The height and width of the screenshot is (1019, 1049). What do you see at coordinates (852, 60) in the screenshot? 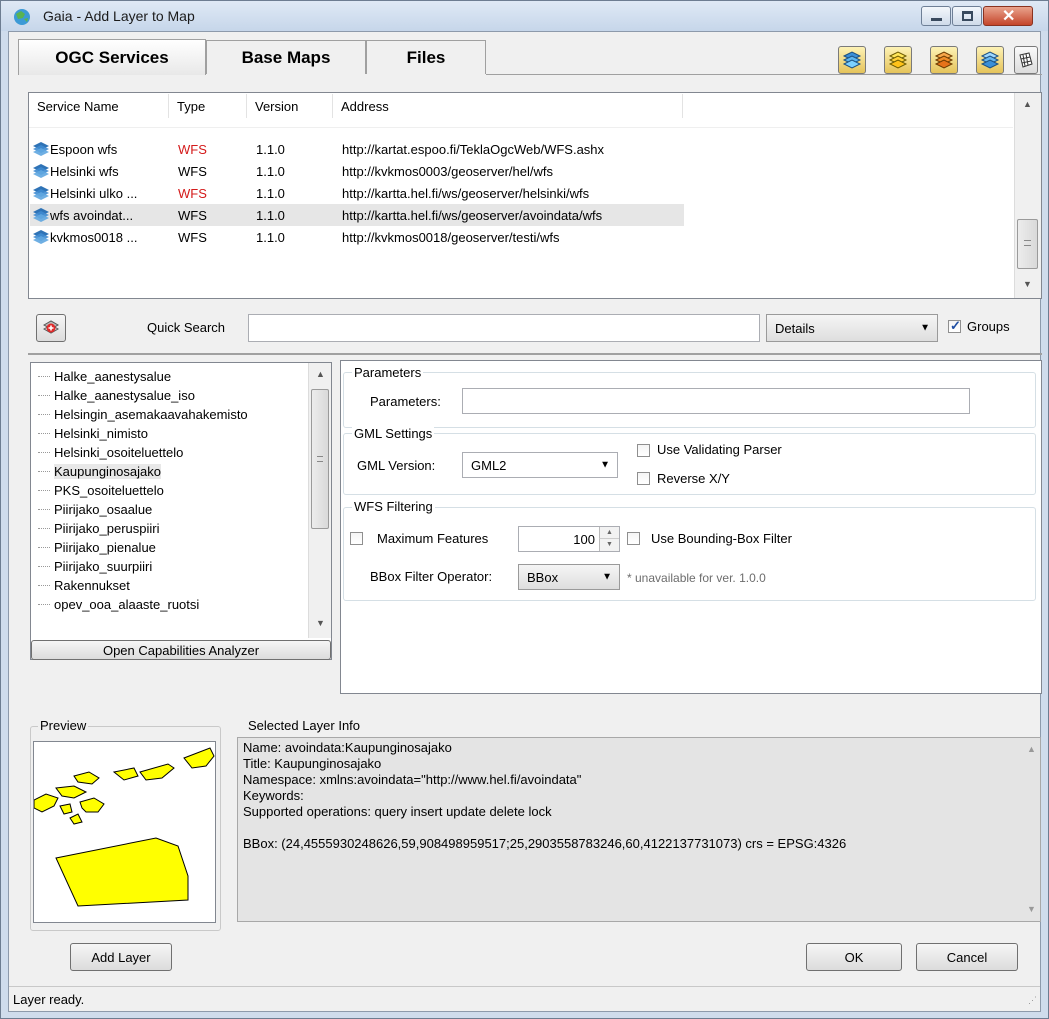
I see `wms-layers-icon` at bounding box center [852, 60].